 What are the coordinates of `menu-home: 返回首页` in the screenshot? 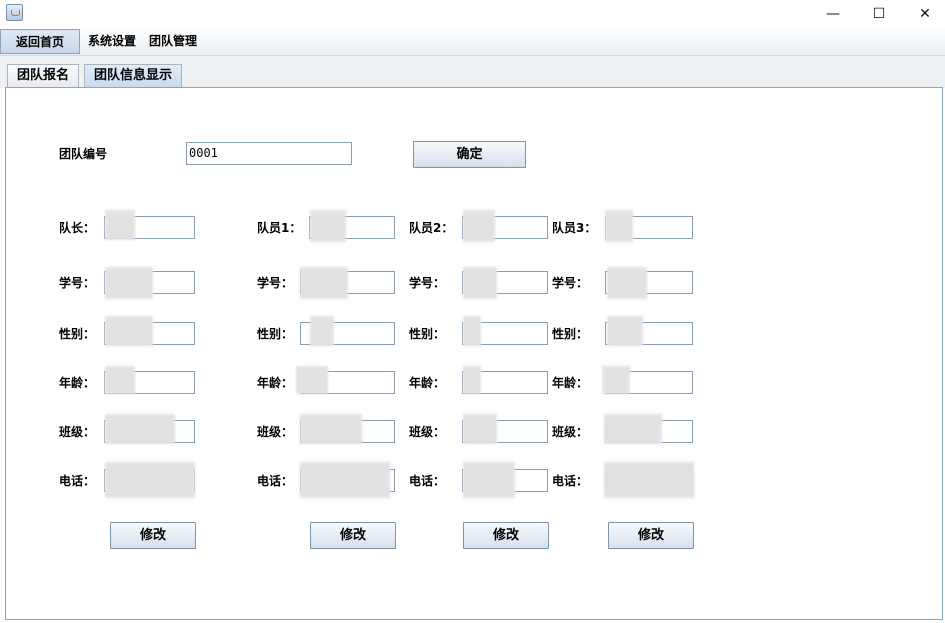 It's located at (40, 41).